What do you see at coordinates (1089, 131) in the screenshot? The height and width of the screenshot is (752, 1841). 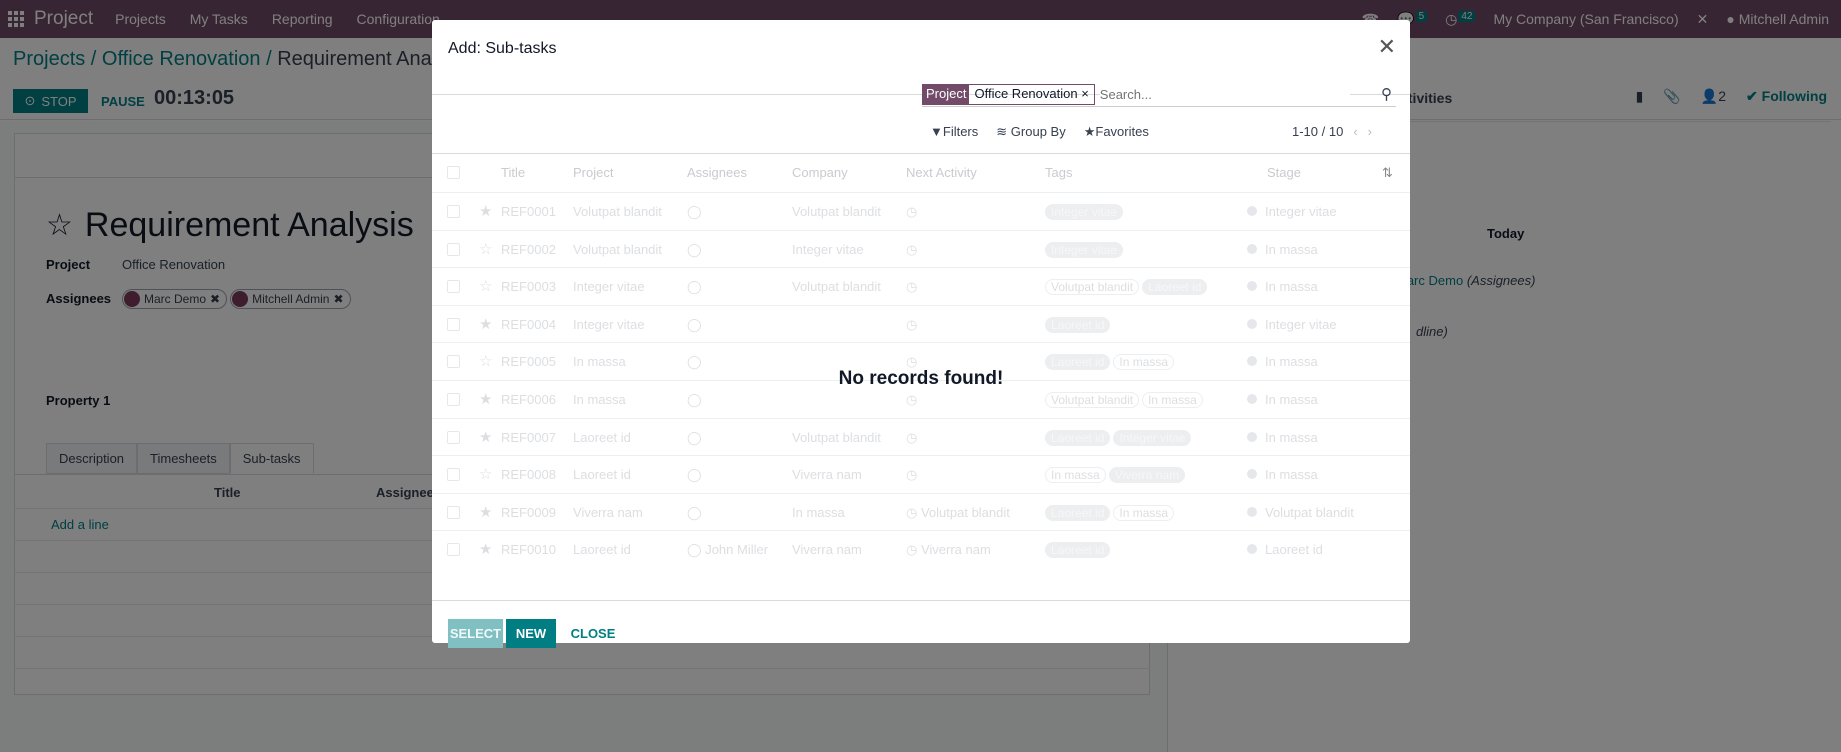 I see `star-icon: ★` at bounding box center [1089, 131].